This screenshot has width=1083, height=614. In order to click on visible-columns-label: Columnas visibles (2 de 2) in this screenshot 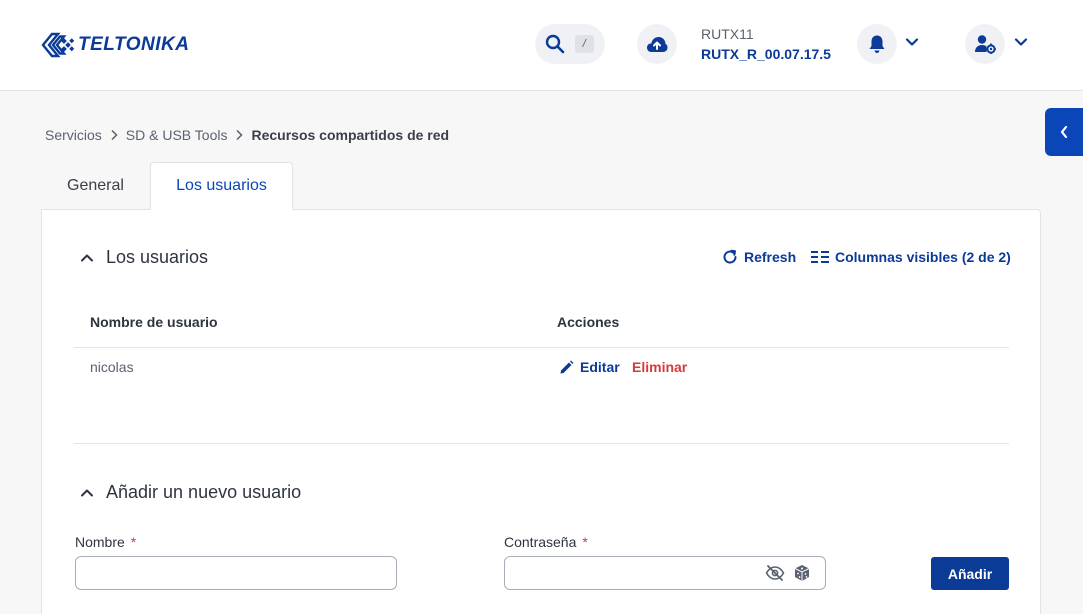, I will do `click(923, 257)`.